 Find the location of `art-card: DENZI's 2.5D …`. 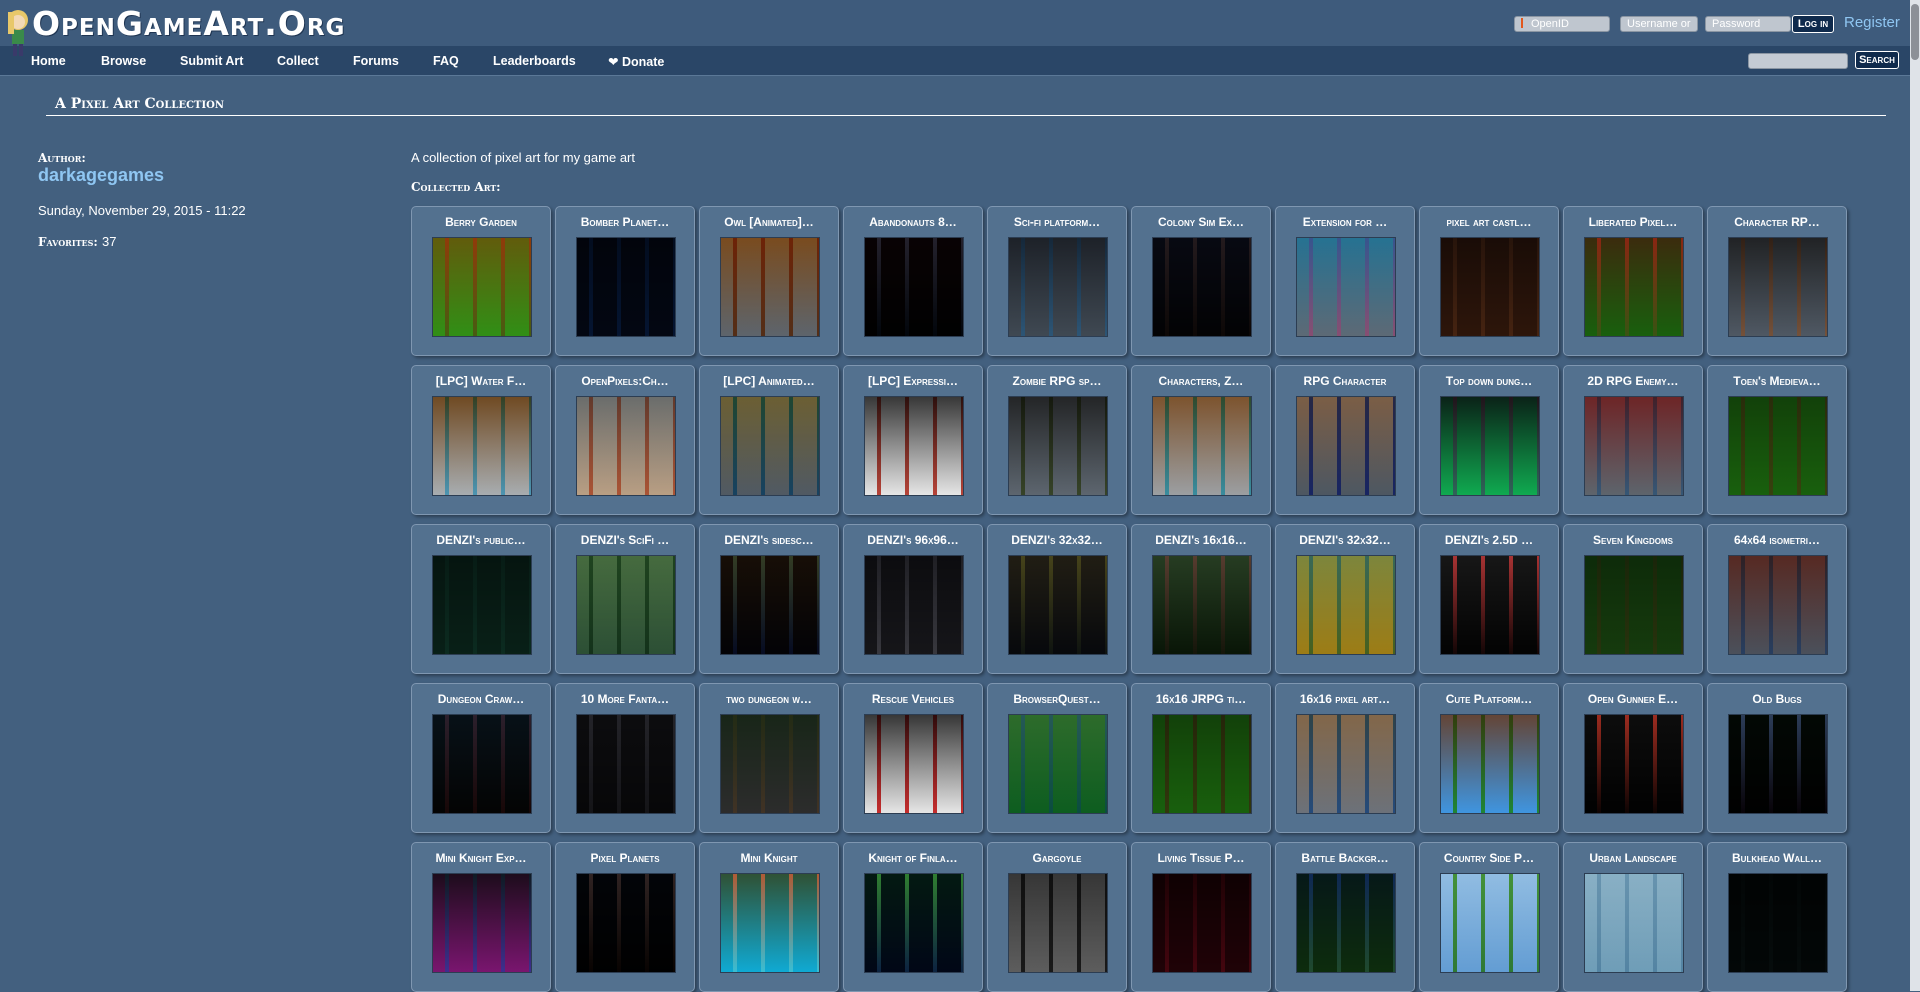

art-card: DENZI's 2.5D … is located at coordinates (1489, 599).